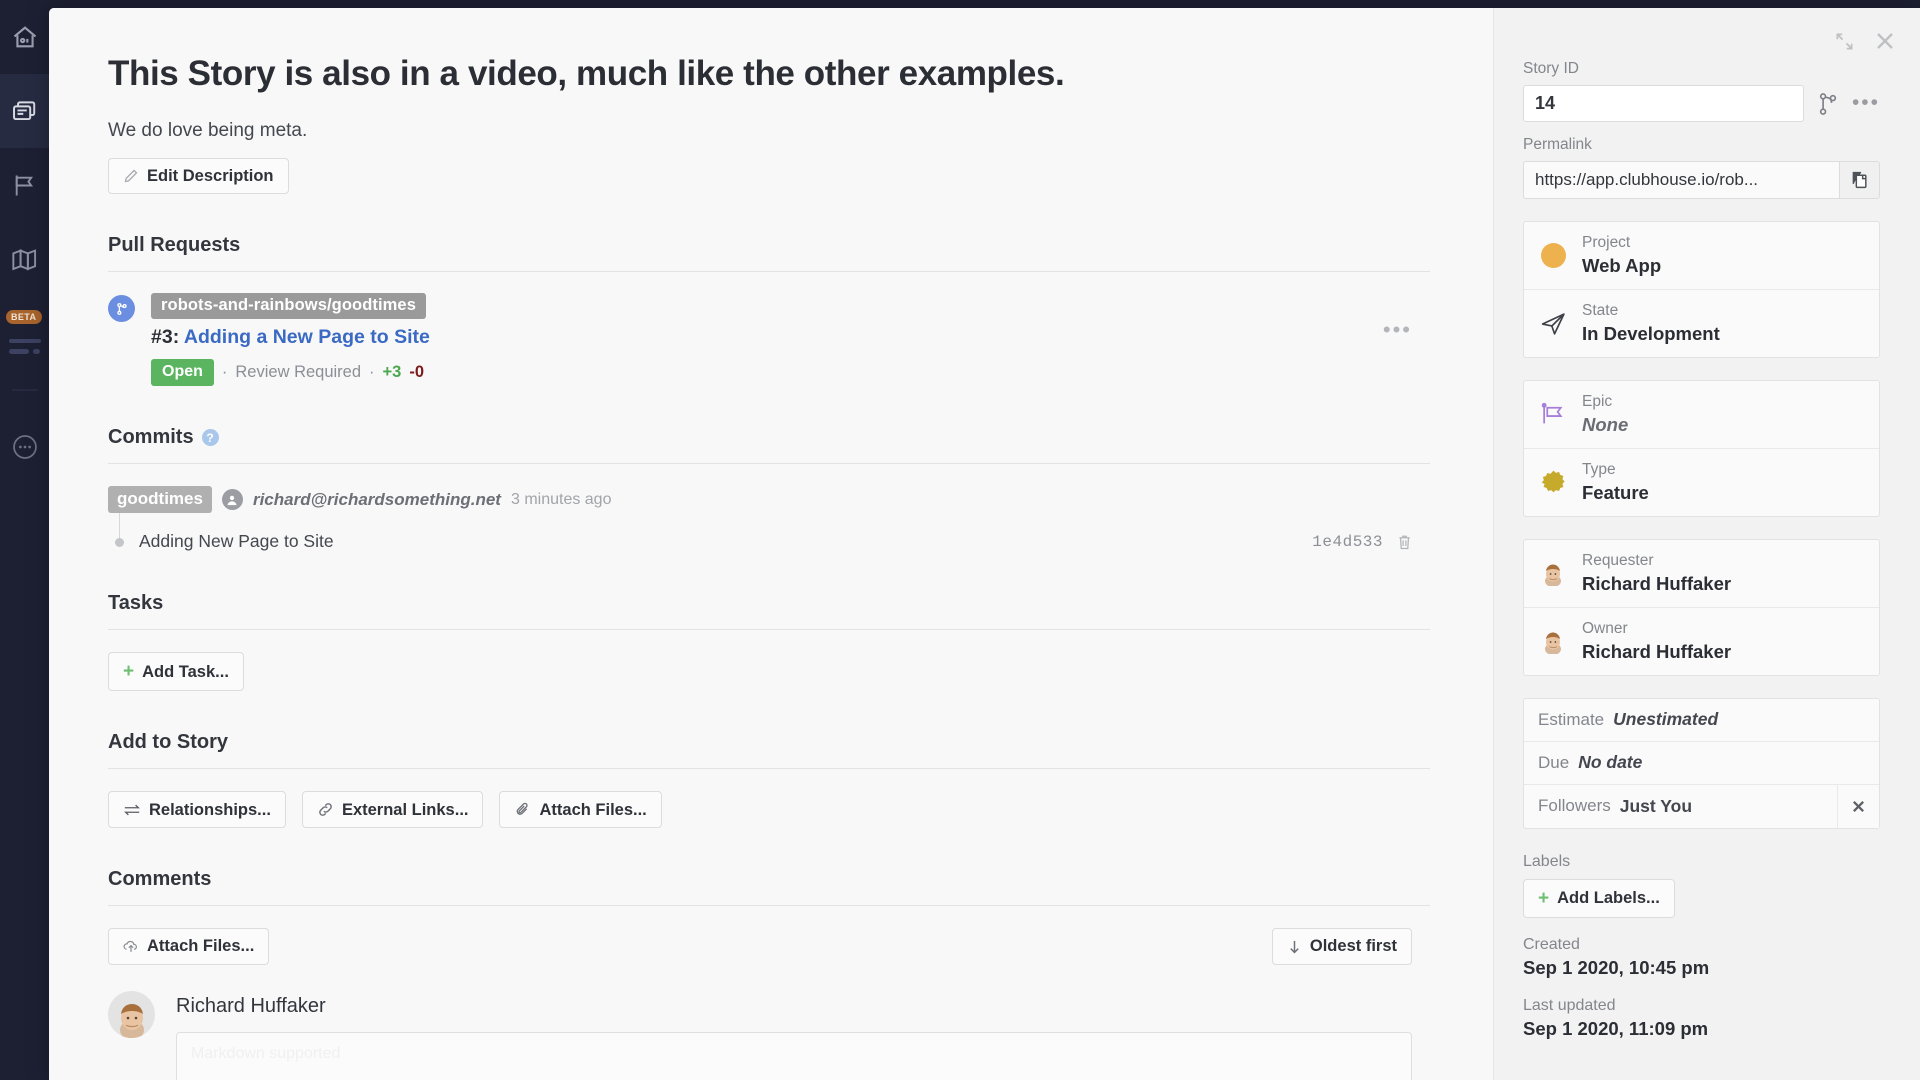  What do you see at coordinates (769, 437) in the screenshot?
I see `commits-heading-wrap: Commits ?` at bounding box center [769, 437].